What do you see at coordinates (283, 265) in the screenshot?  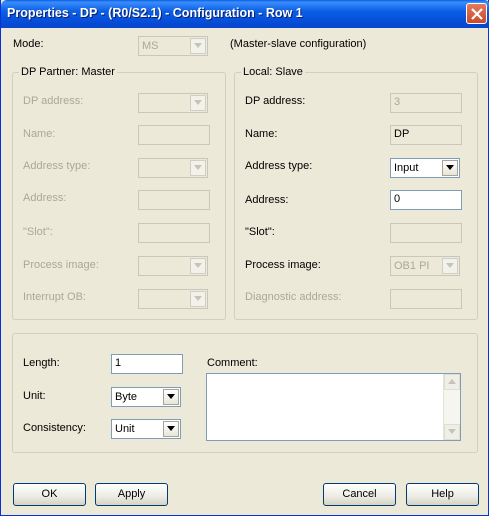 I see `local-process-image-label: Process image:` at bounding box center [283, 265].